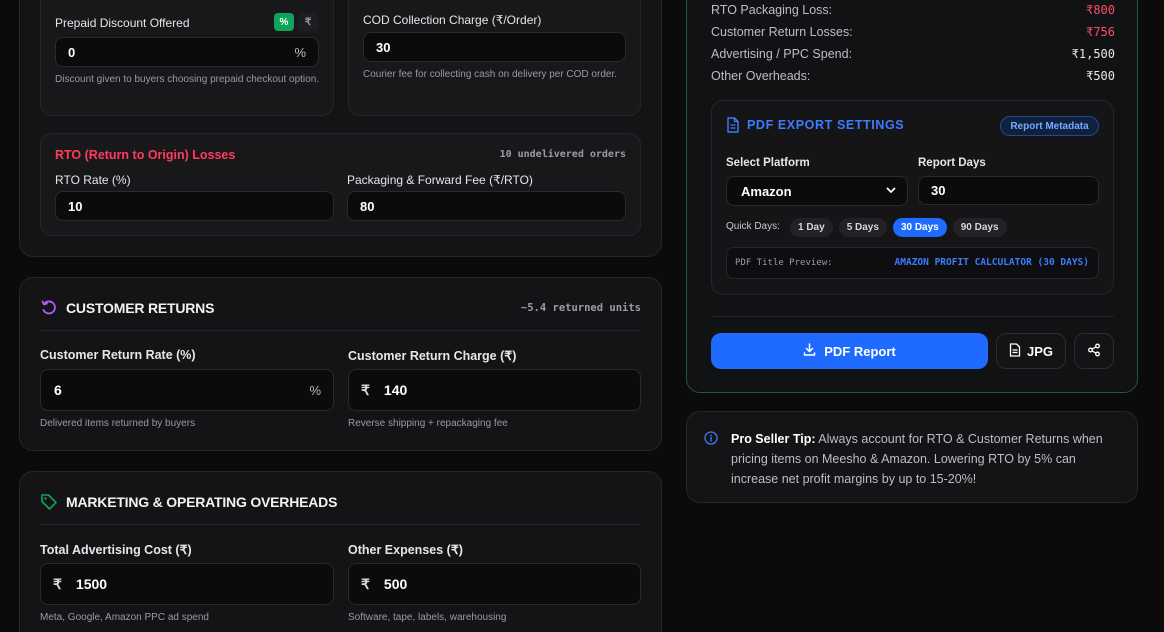 The width and height of the screenshot is (1164, 632). What do you see at coordinates (733, 125) in the screenshot?
I see `document-icon` at bounding box center [733, 125].